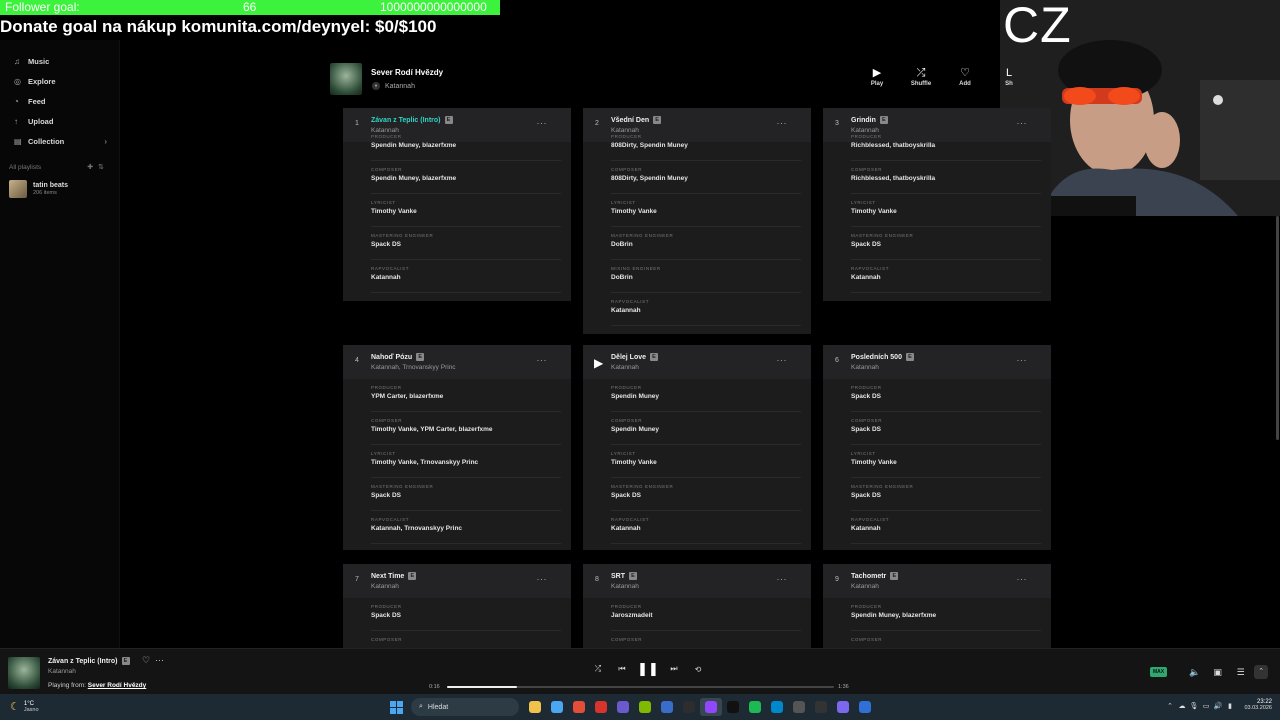 The height and width of the screenshot is (720, 1280). Describe the element at coordinates (1240, 672) in the screenshot. I see `queue-icon: ☰` at that location.